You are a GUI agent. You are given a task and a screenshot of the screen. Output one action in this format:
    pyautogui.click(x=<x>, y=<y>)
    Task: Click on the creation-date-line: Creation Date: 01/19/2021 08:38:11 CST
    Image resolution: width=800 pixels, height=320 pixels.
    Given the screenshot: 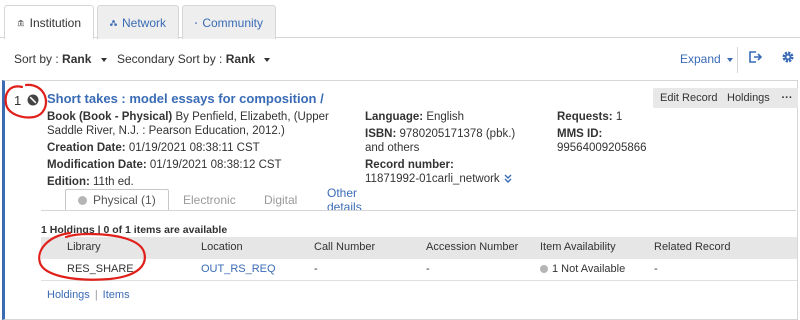 What is the action you would take?
    pyautogui.click(x=197, y=148)
    